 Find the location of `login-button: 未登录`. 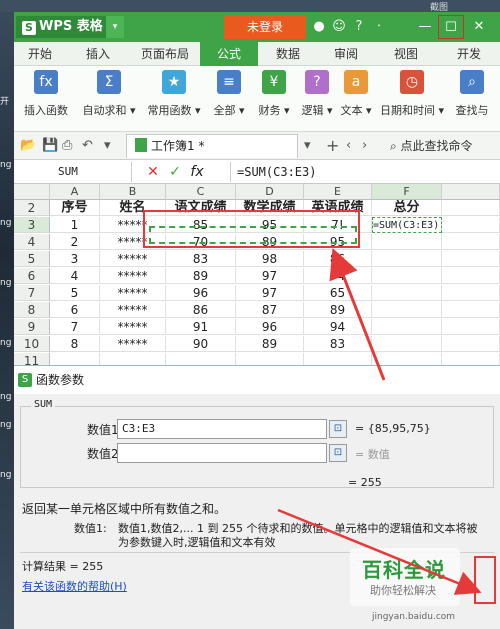

login-button: 未登录 is located at coordinates (265, 27).